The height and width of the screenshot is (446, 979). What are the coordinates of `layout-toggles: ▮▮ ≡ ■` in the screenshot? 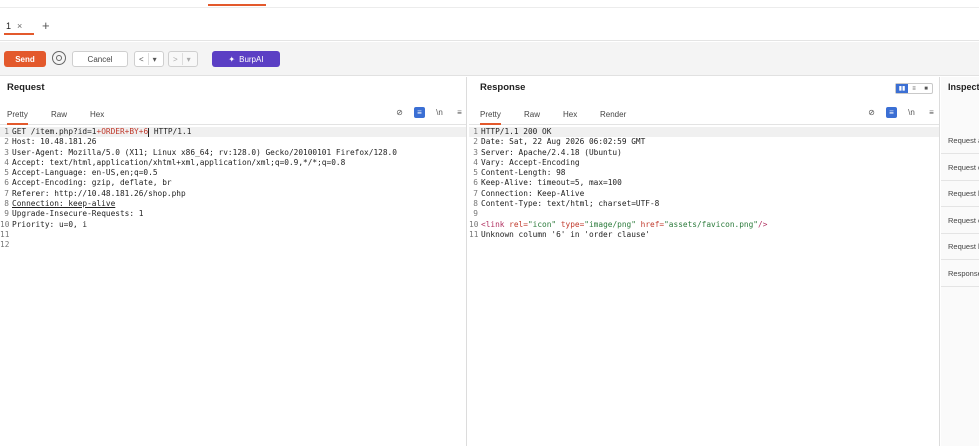 It's located at (914, 88).